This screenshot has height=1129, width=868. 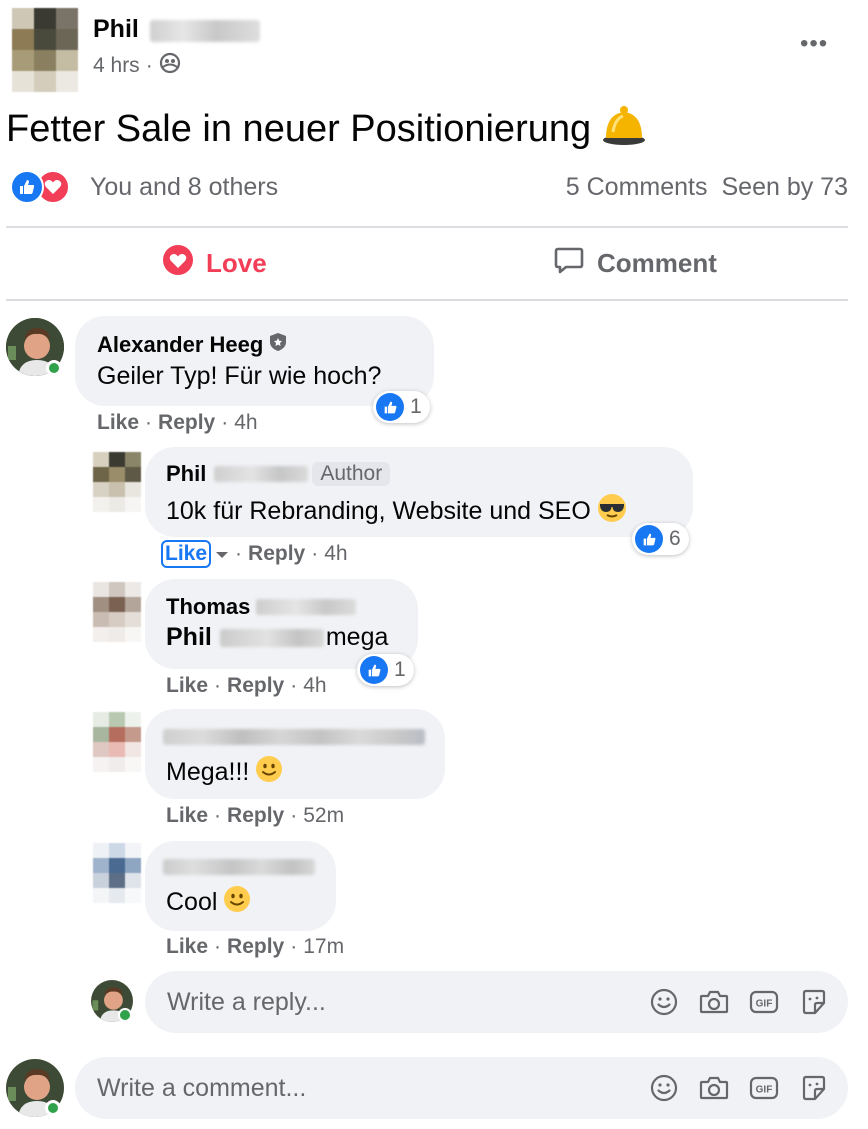 I want to click on comment-author: Alexander Heeg, so click(x=192, y=345).